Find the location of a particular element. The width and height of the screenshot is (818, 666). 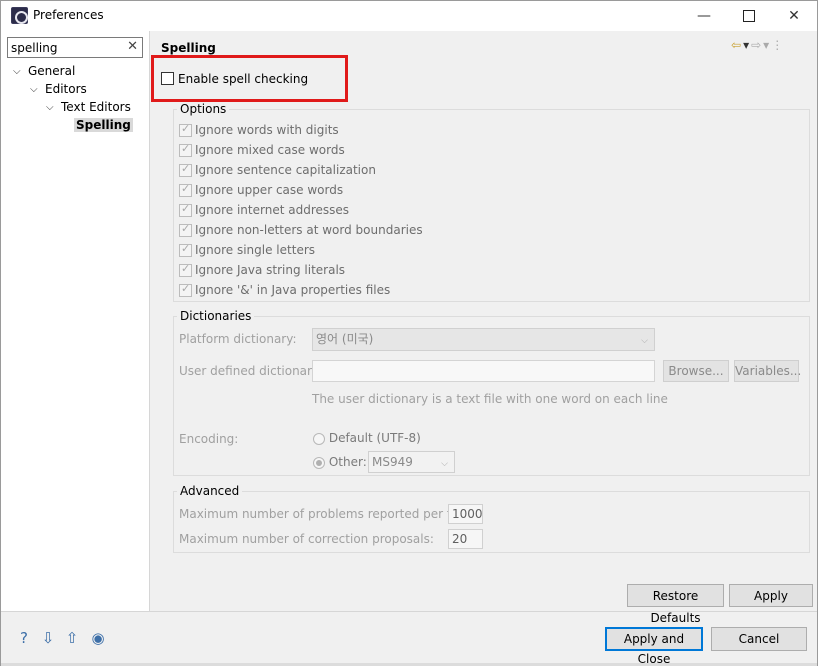

user-dictionary-input is located at coordinates (483, 371).